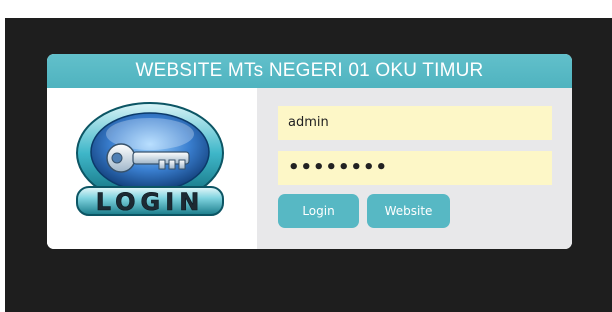 The width and height of the screenshot is (612, 312). I want to click on login-logo: LOGIN, so click(150, 159).